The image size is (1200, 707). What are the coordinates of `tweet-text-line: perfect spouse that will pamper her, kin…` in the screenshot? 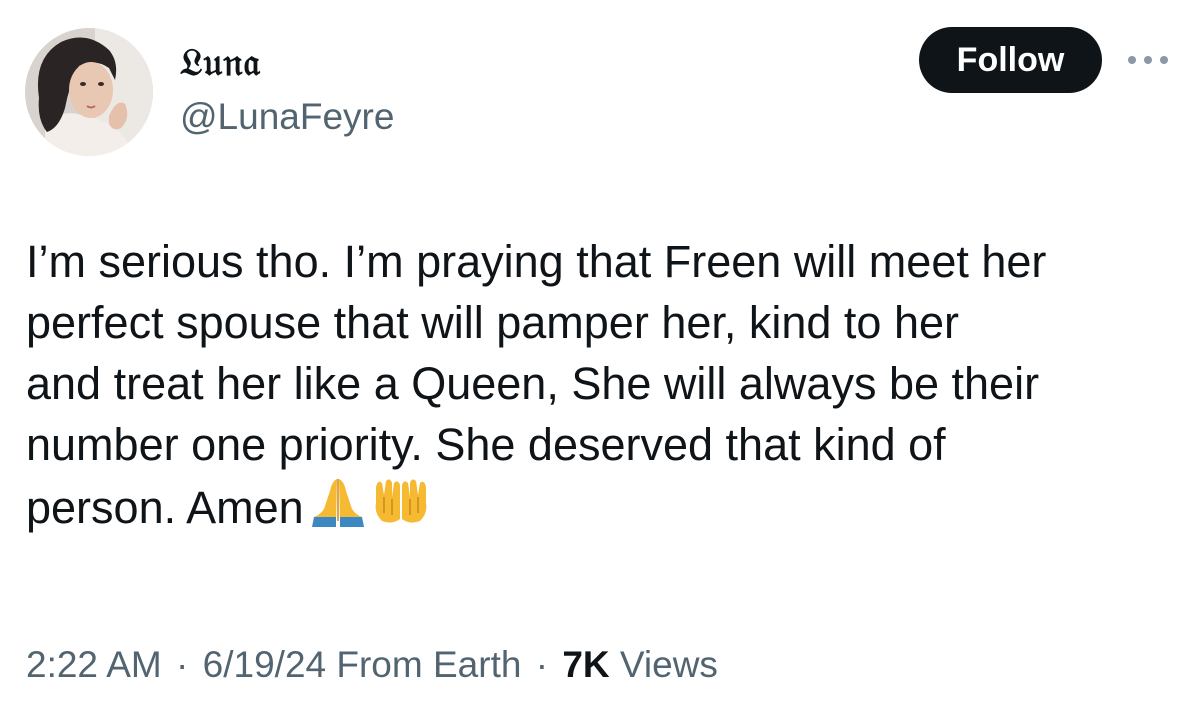 It's located at (493, 322).